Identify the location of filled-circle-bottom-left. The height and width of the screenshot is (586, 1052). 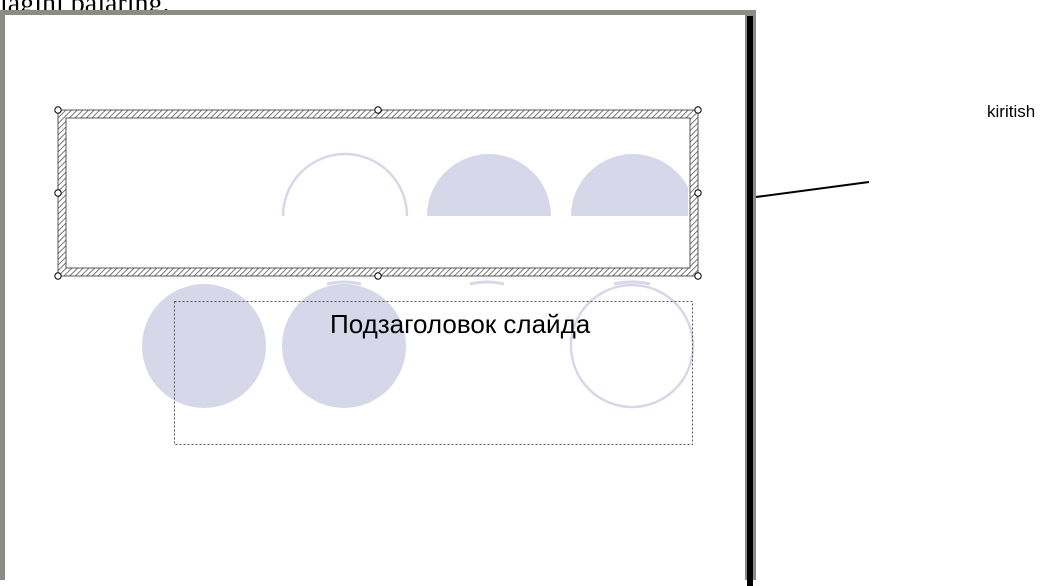
(204, 346).